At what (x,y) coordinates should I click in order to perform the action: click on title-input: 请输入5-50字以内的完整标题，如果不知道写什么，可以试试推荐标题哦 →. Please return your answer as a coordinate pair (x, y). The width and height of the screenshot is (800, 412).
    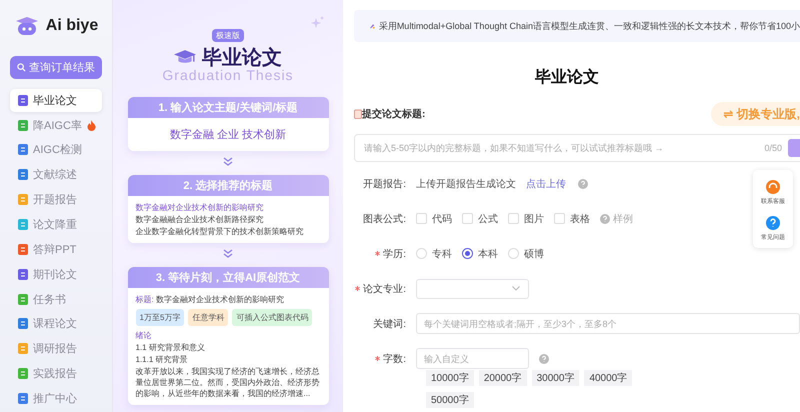
    Looking at the image, I should click on (563, 148).